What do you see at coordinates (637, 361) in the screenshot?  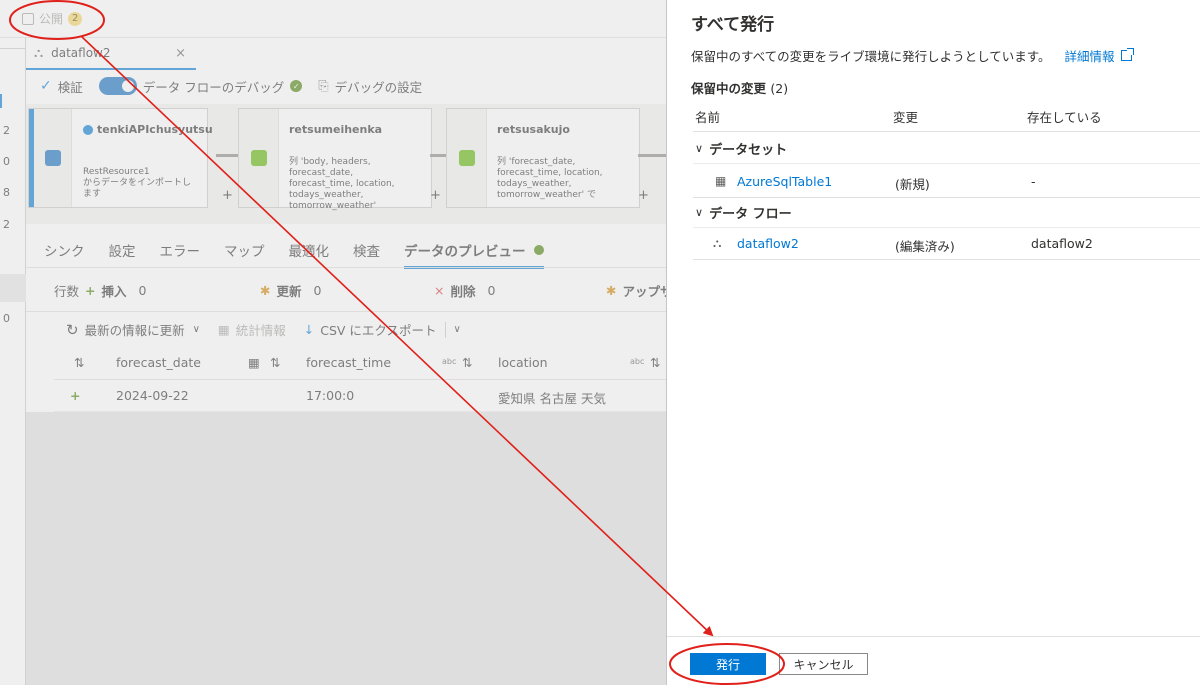 I see `string-type-icon: abc` at bounding box center [637, 361].